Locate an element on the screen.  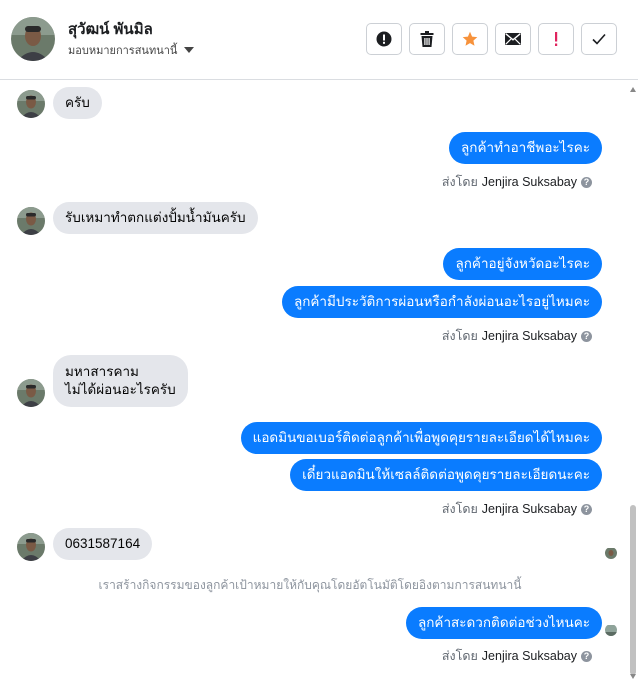
check-icon is located at coordinates (599, 39).